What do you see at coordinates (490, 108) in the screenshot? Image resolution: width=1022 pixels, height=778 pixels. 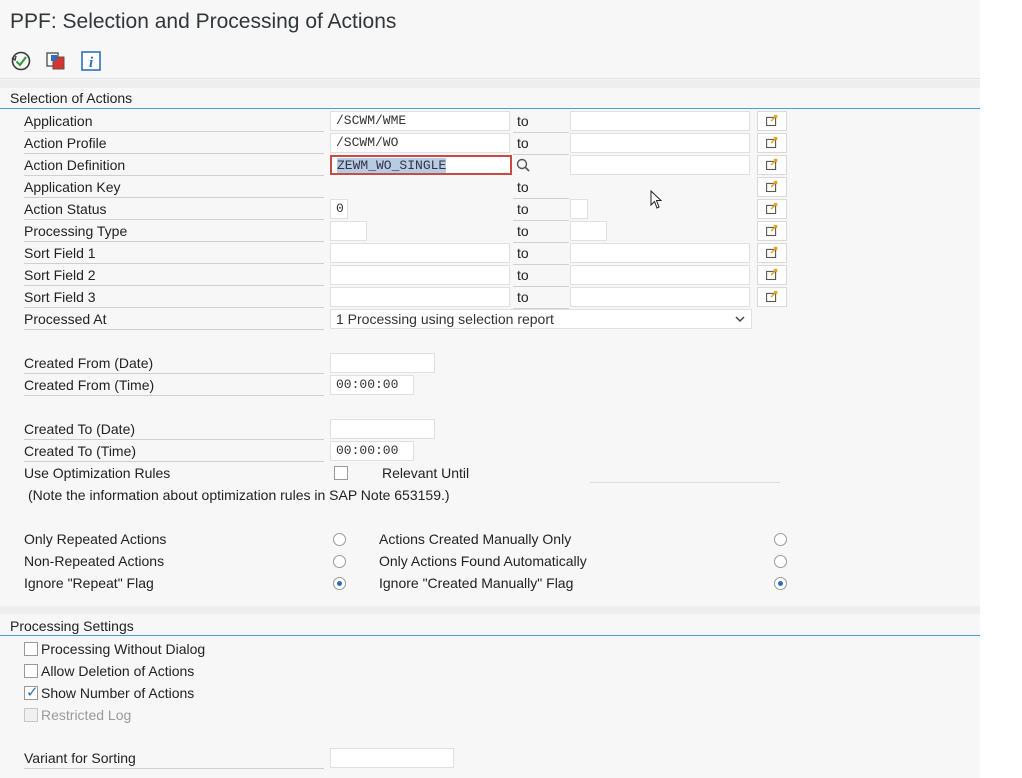 I see `selection-section-line` at bounding box center [490, 108].